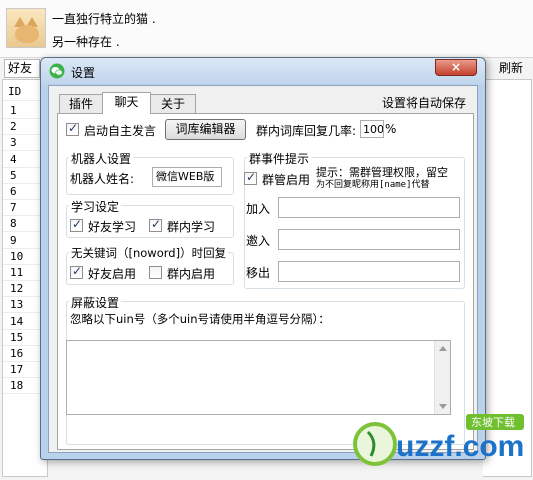  Describe the element at coordinates (369, 239) in the screenshot. I see `invite-message-input` at that location.